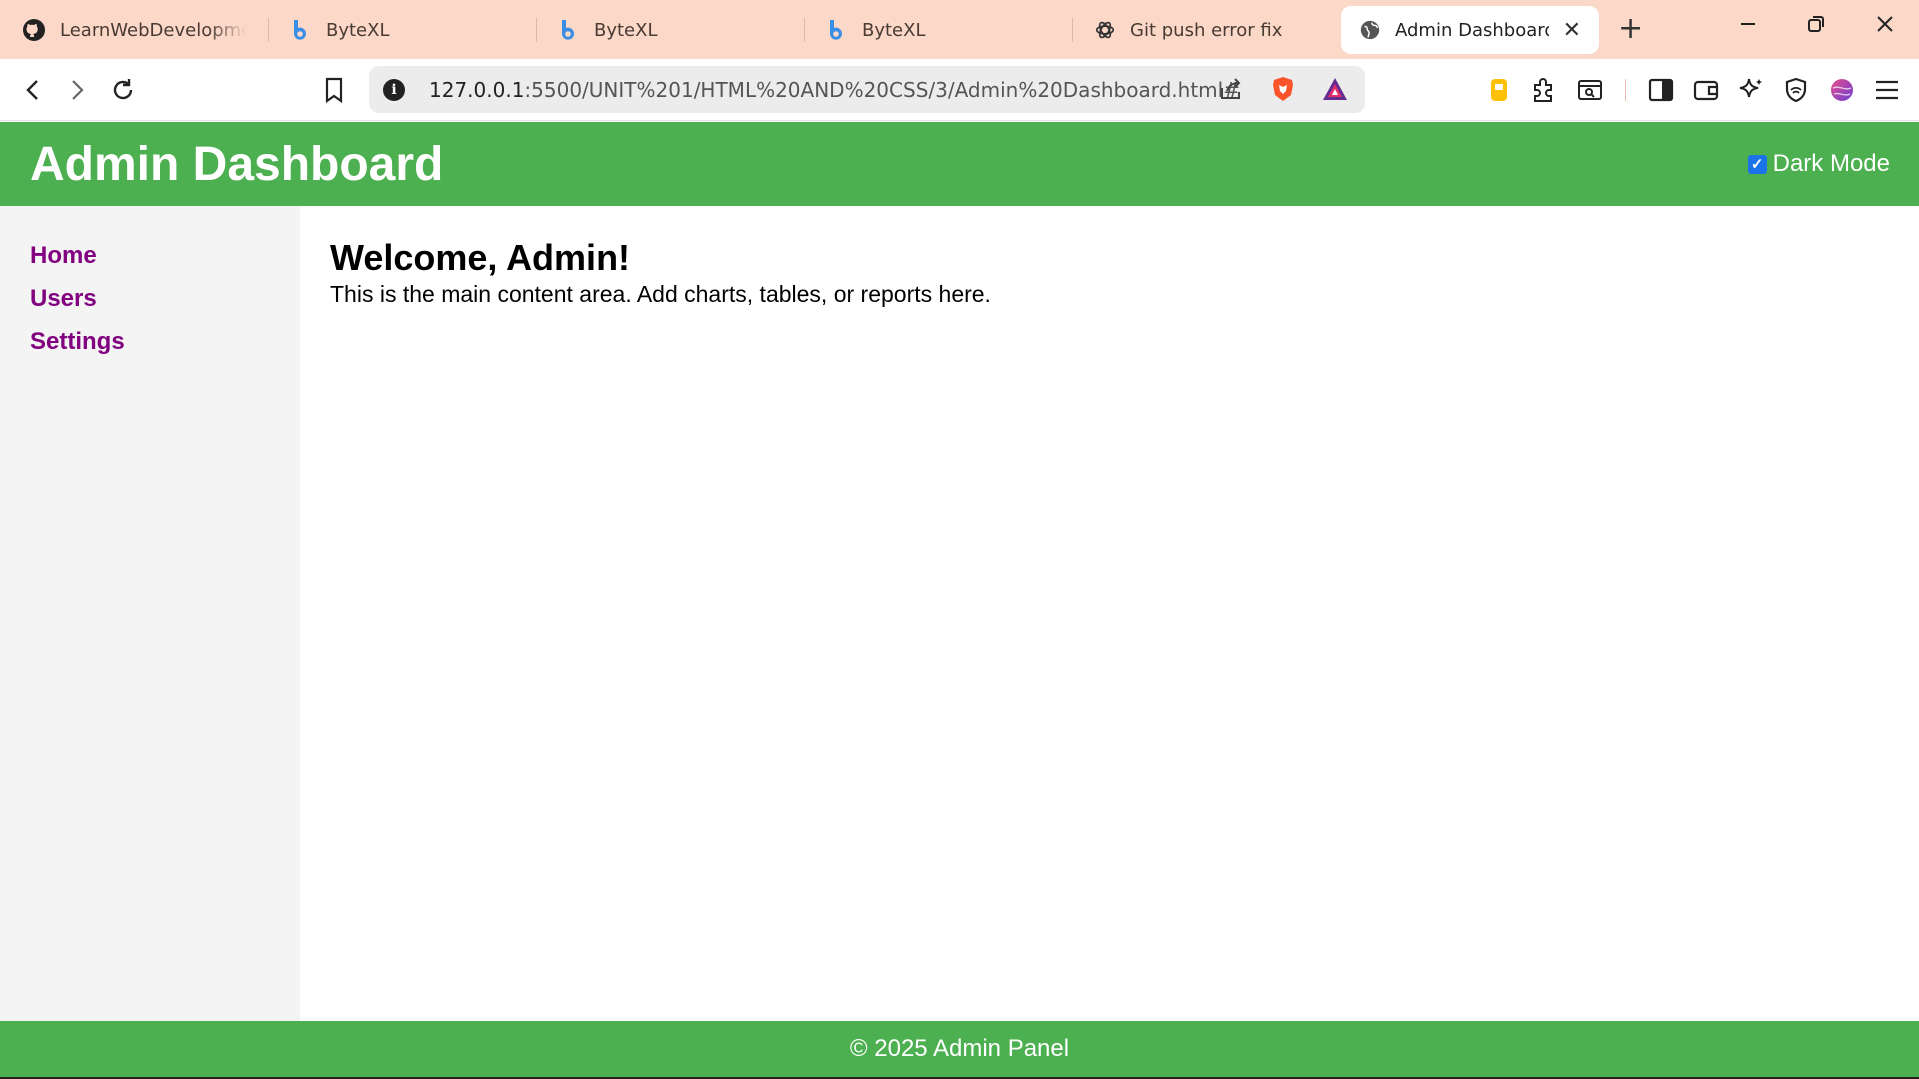 Image resolution: width=1919 pixels, height=1079 pixels. I want to click on new-tab-button: +, so click(1630, 29).